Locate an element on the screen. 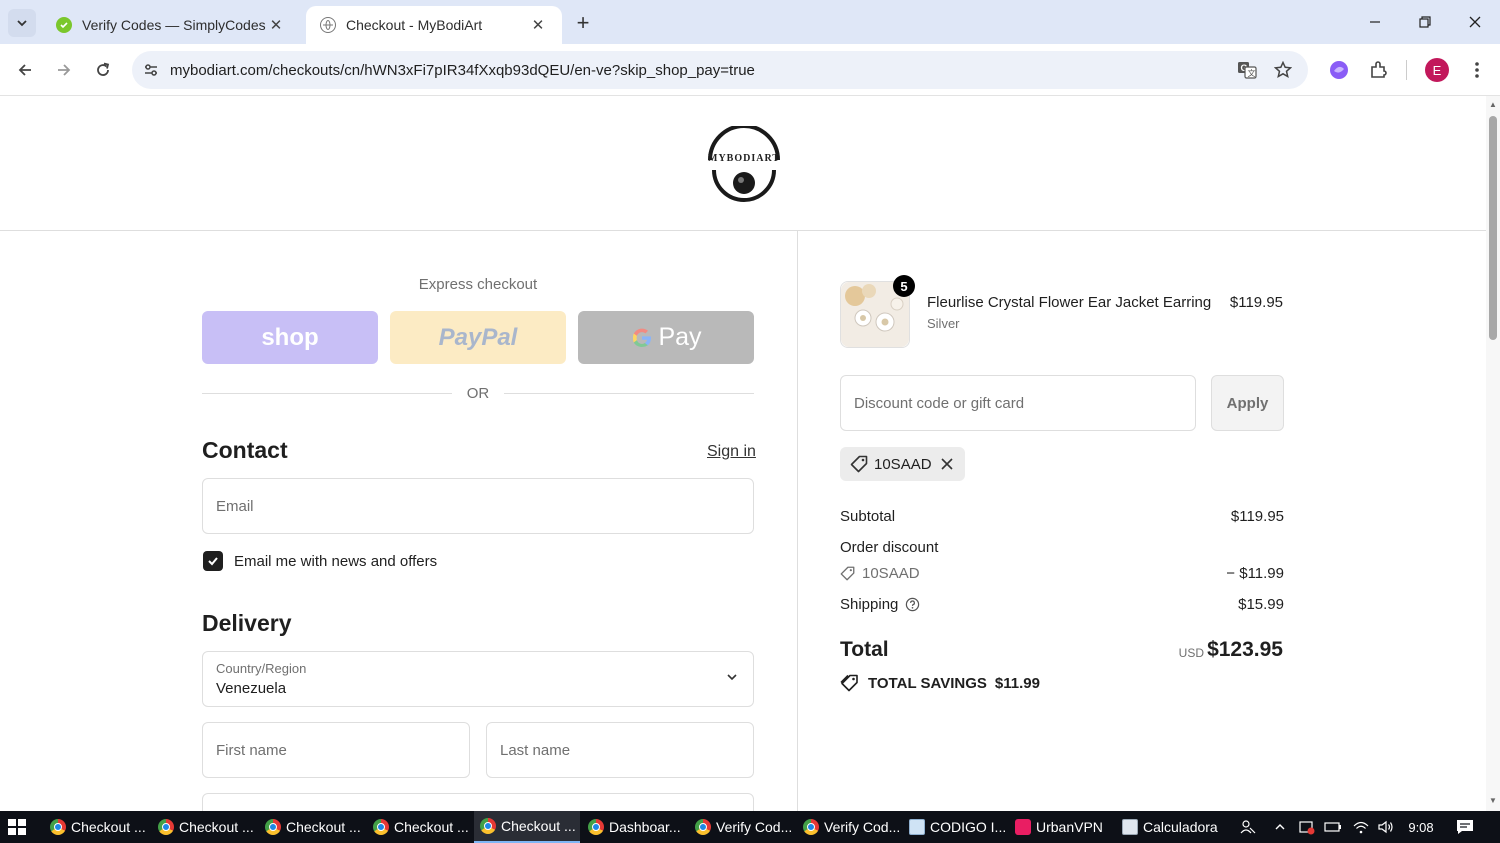  new-tab-button: + is located at coordinates (583, 23).